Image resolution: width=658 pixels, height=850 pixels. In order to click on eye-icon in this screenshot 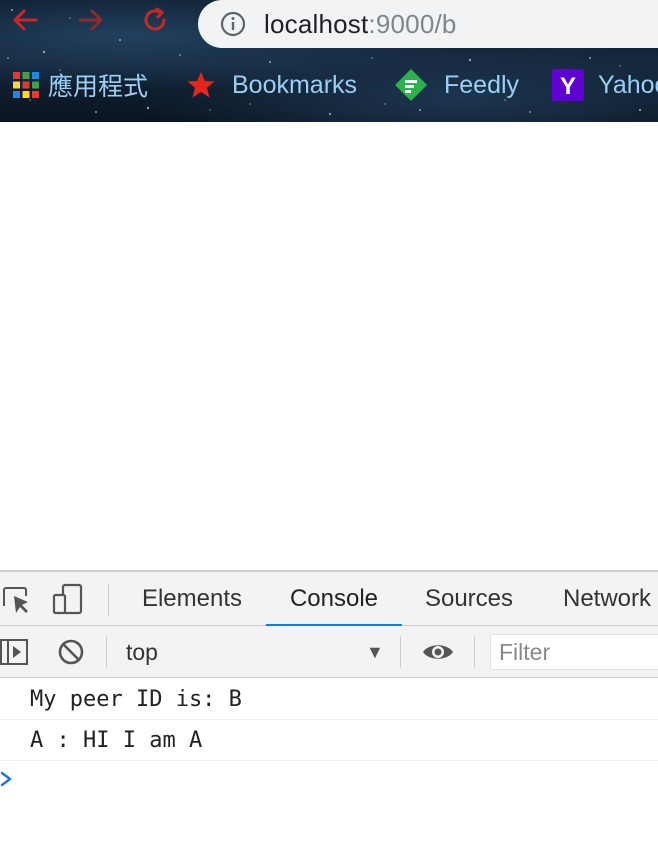, I will do `click(438, 652)`.